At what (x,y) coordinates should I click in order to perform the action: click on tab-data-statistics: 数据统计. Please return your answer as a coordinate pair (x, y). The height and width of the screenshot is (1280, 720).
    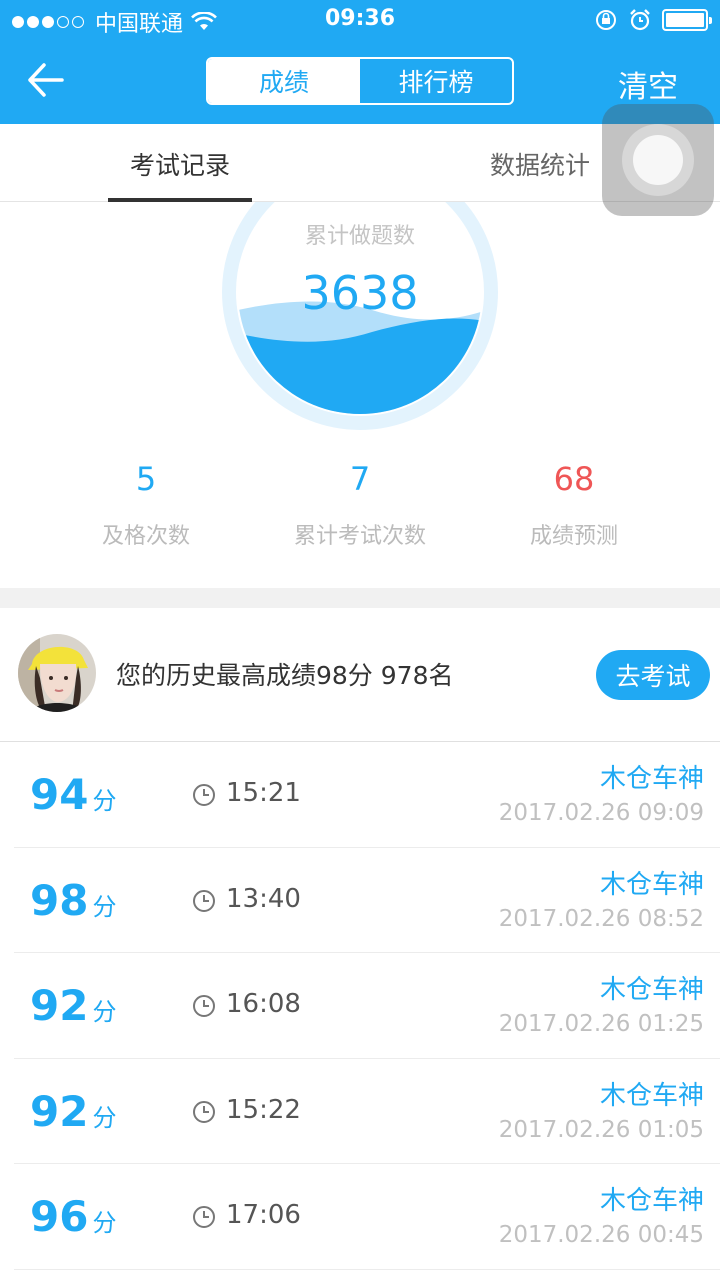
    Looking at the image, I should click on (540, 164).